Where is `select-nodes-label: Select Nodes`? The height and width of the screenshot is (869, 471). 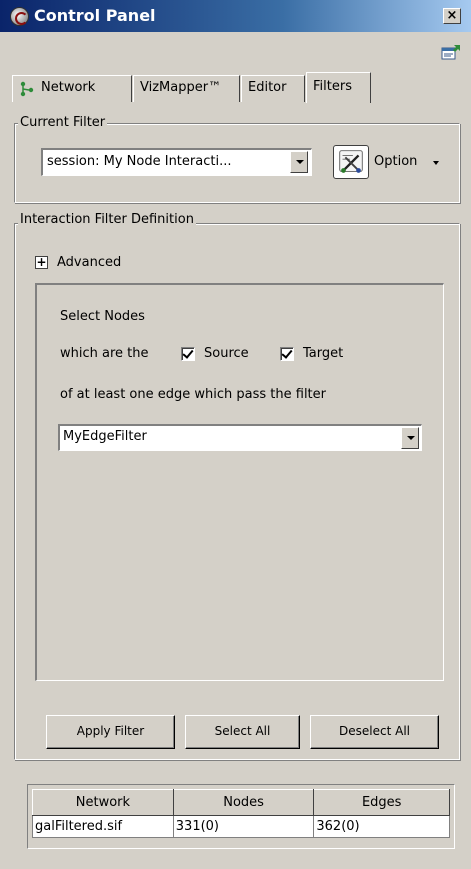
select-nodes-label: Select Nodes is located at coordinates (102, 316).